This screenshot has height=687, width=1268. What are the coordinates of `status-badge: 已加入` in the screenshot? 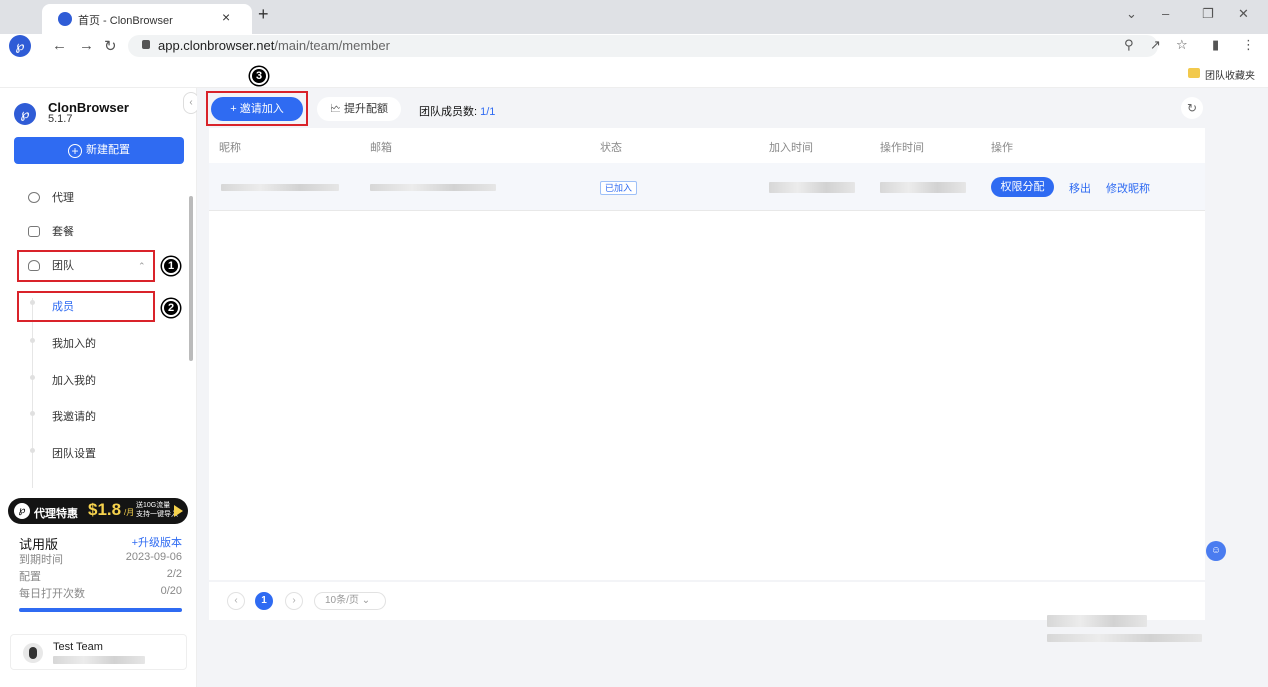 It's located at (619, 188).